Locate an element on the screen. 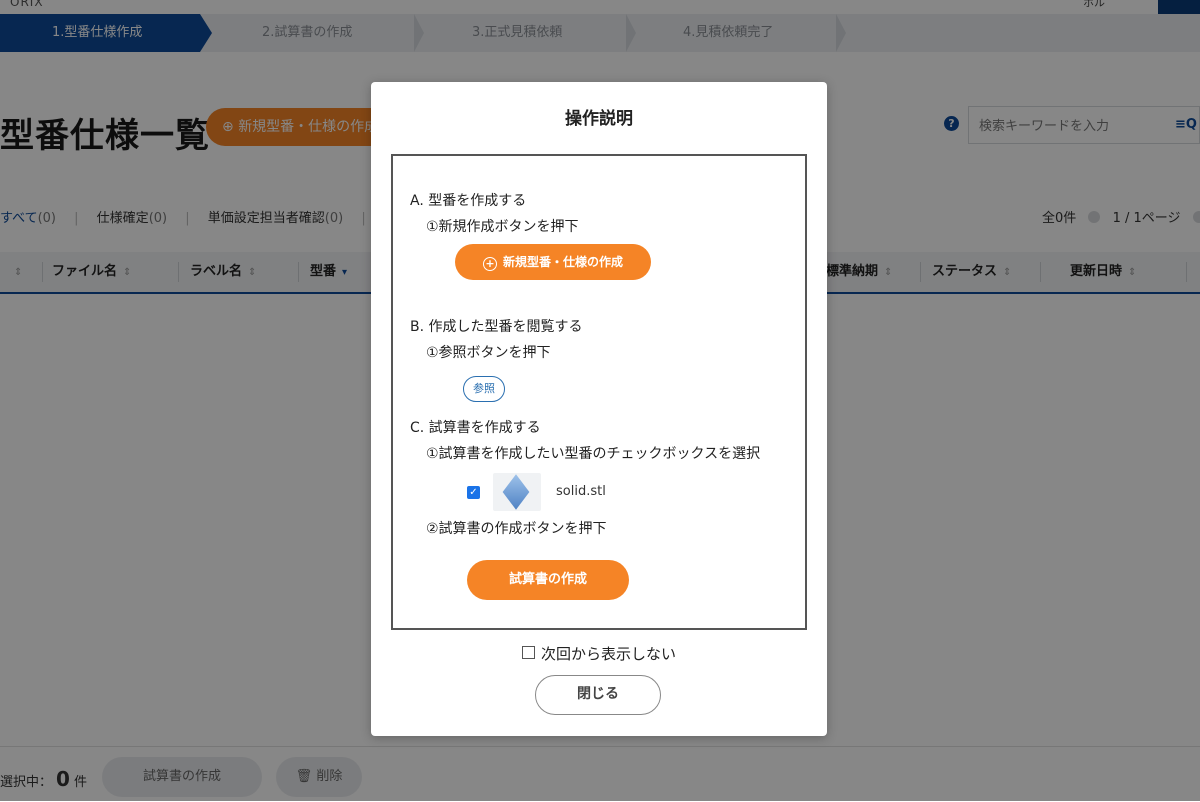 The width and height of the screenshot is (1200, 802). section-c-step2: ②試算書の作成ボタンを押下 is located at coordinates (516, 529).